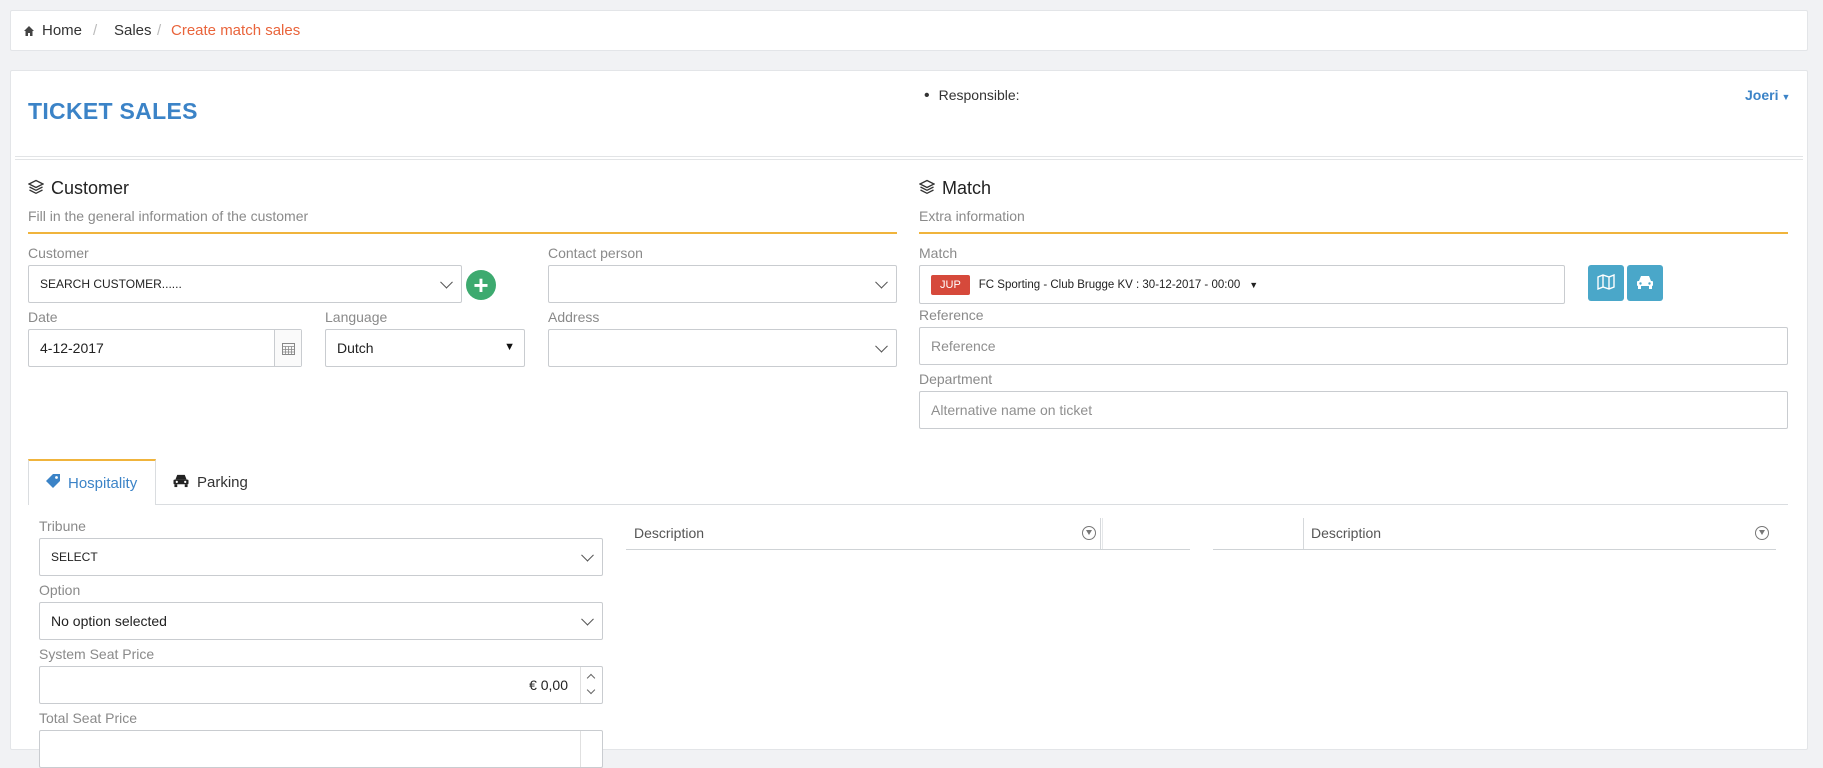  What do you see at coordinates (321, 685) in the screenshot?
I see `system-seat-price-input: € 0,00` at bounding box center [321, 685].